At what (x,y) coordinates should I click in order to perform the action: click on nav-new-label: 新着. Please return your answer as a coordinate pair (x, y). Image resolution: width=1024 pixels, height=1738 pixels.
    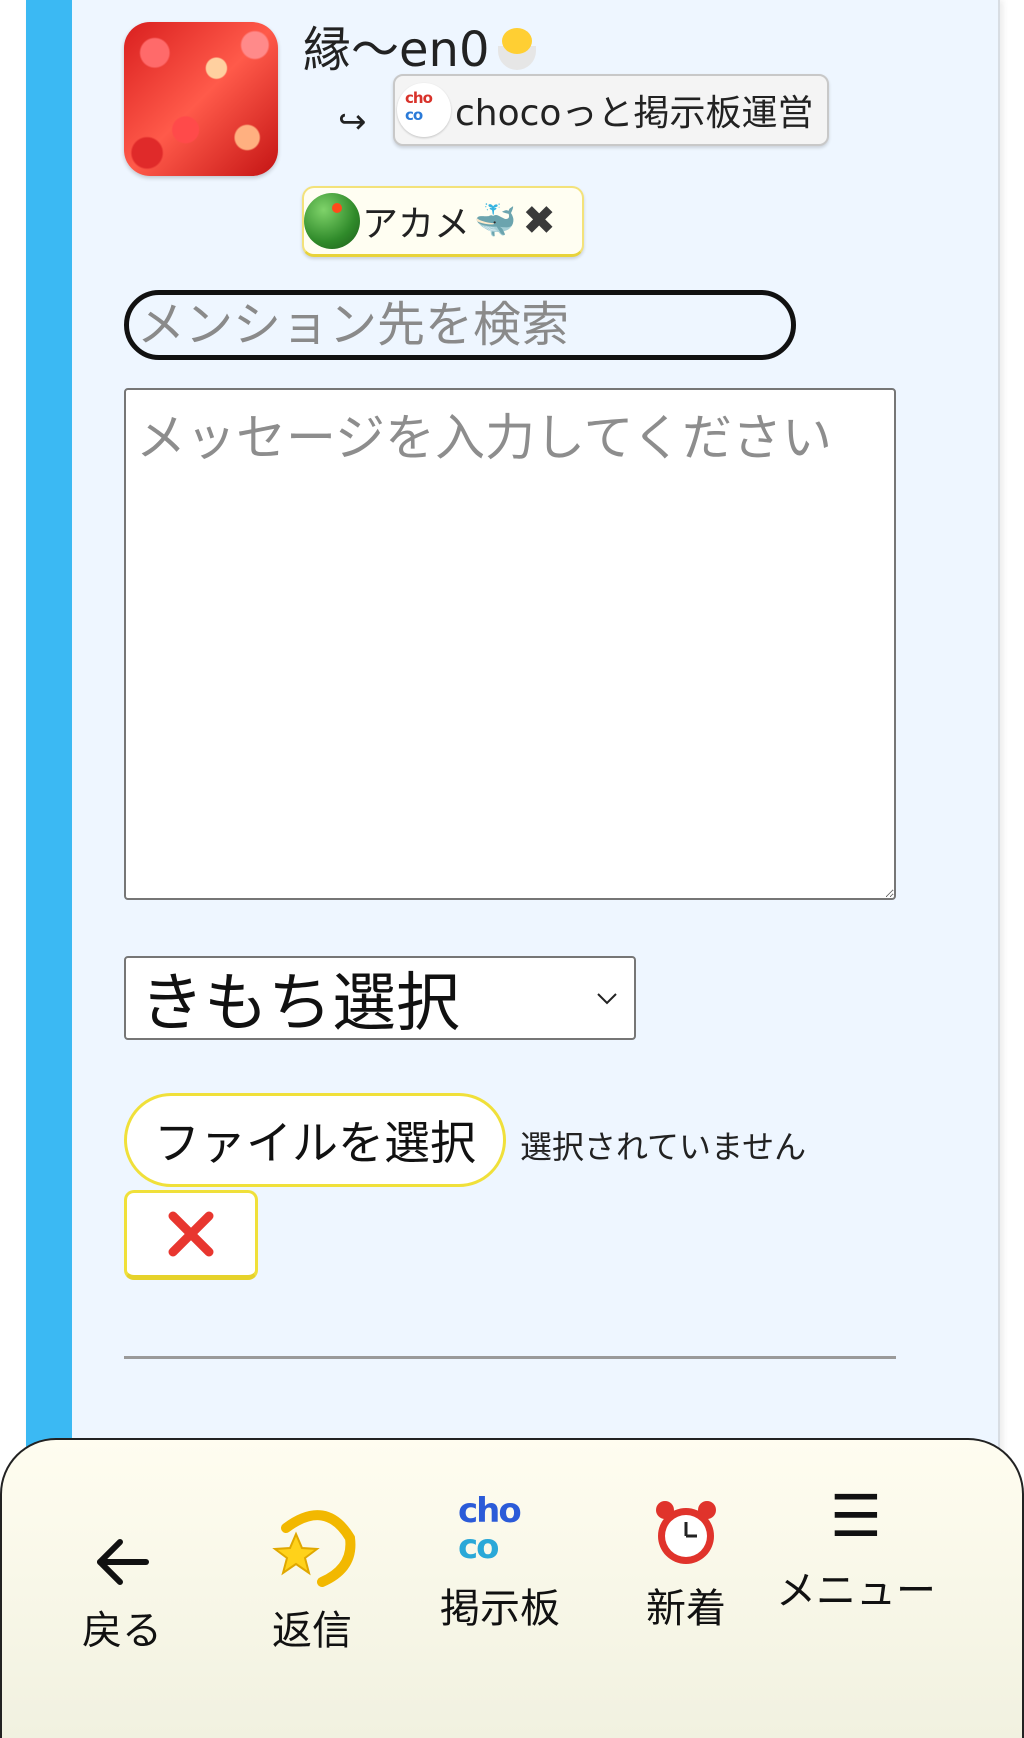
    Looking at the image, I should click on (686, 1609).